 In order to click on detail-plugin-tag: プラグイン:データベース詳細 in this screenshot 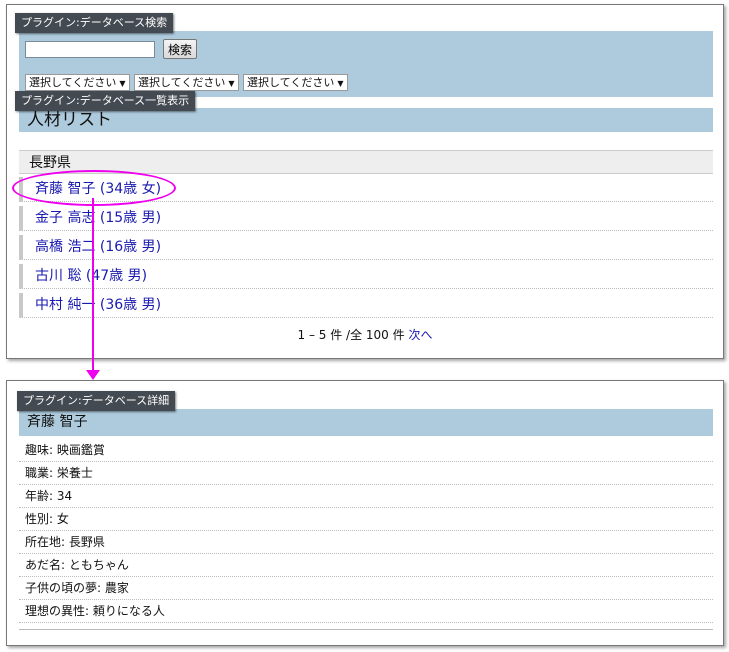, I will do `click(96, 401)`.